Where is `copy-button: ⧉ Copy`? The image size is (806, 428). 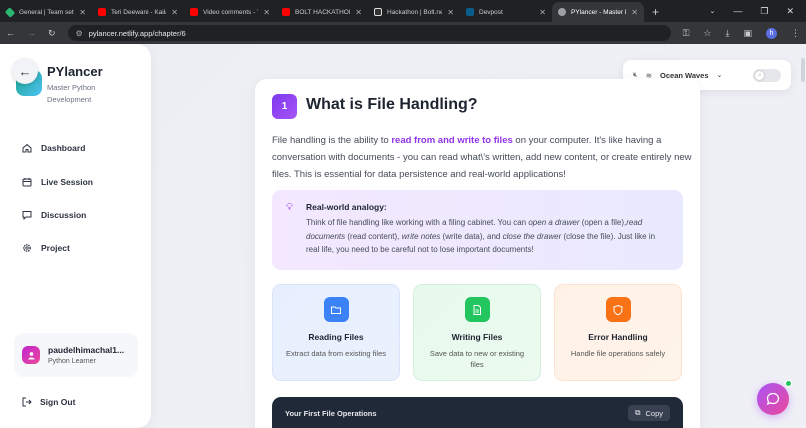 copy-button: ⧉ Copy is located at coordinates (649, 413).